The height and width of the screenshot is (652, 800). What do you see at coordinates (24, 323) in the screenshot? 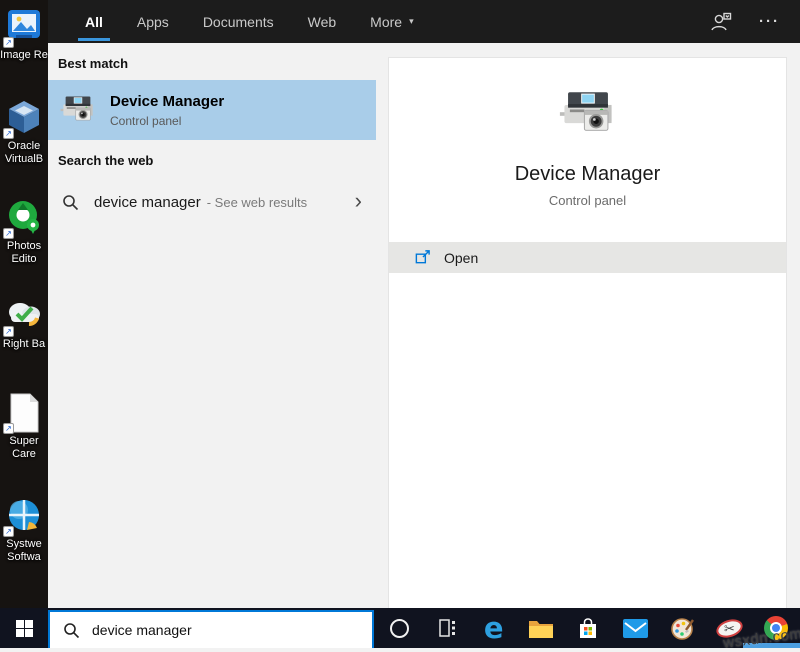
I see `desktop-icon-right-backup: ↗ Right Ba` at bounding box center [24, 323].